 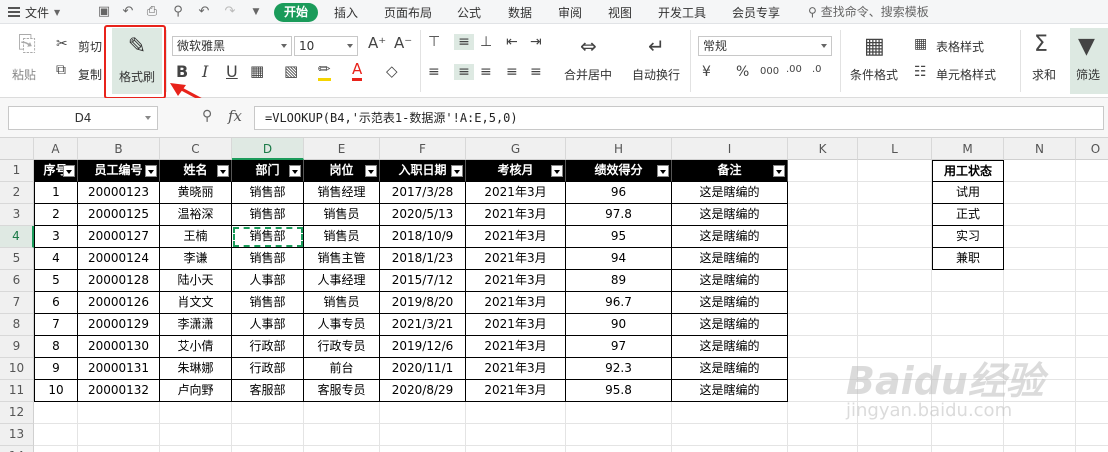 I want to click on table-cell: 20000128, so click(x=119, y=281).